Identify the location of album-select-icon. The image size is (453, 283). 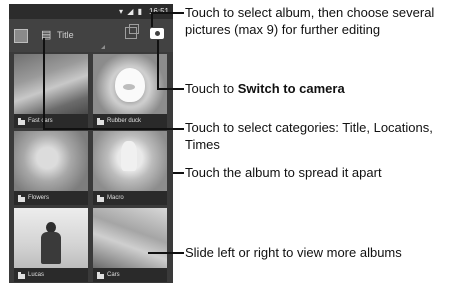
(21, 36).